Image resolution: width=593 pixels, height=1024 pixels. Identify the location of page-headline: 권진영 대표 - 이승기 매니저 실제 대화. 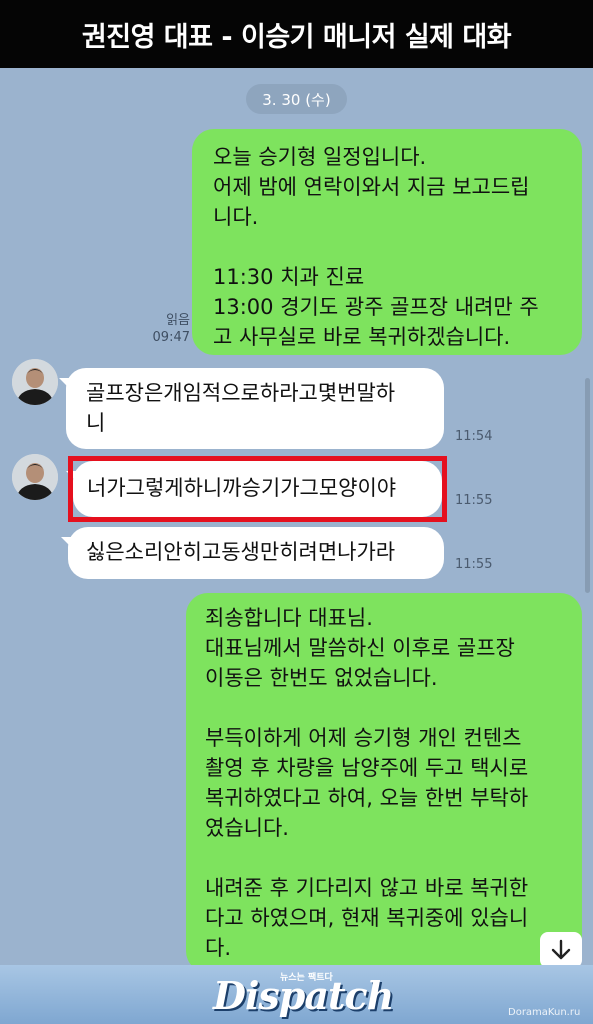
(296, 34).